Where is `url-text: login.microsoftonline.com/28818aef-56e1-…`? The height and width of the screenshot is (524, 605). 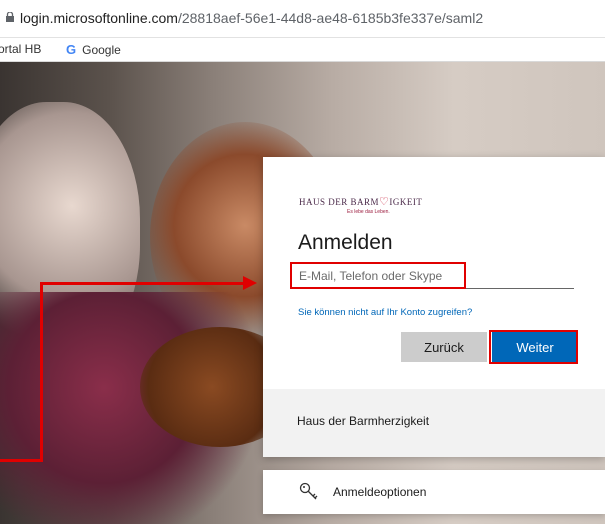
url-text: login.microsoftonline.com/28818aef-56e1-… is located at coordinates (251, 18).